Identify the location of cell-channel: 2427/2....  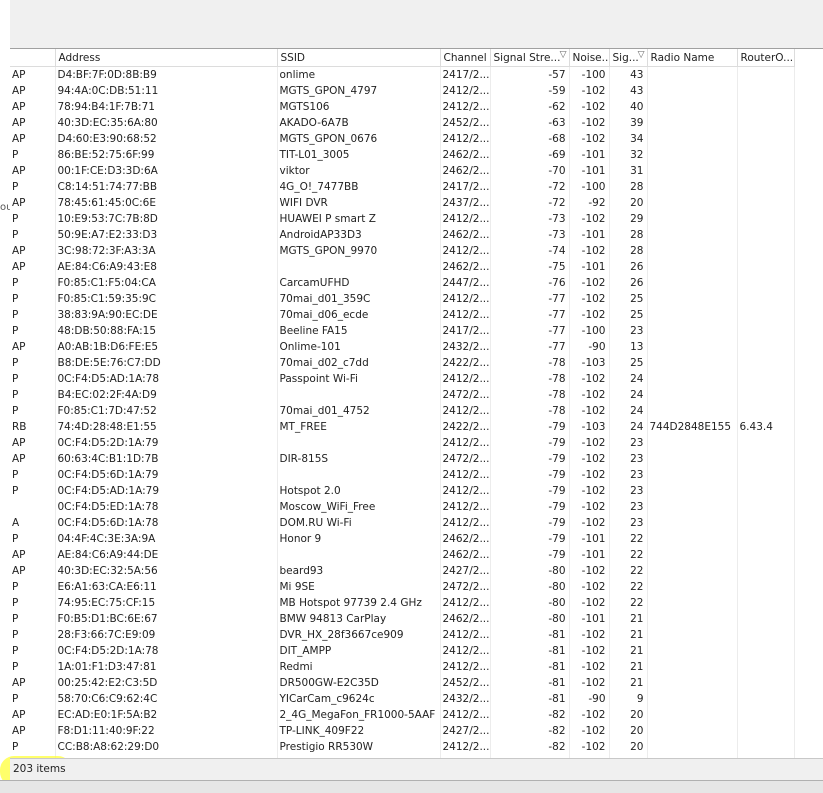
(465, 731).